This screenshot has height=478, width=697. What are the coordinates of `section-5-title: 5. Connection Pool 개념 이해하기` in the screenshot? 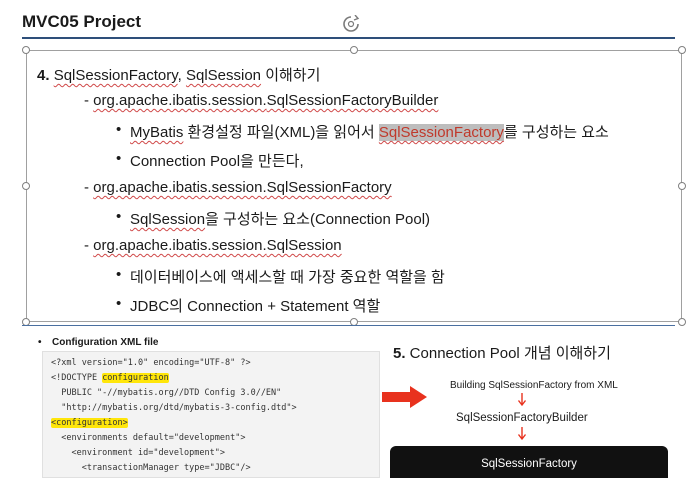 It's located at (502, 352).